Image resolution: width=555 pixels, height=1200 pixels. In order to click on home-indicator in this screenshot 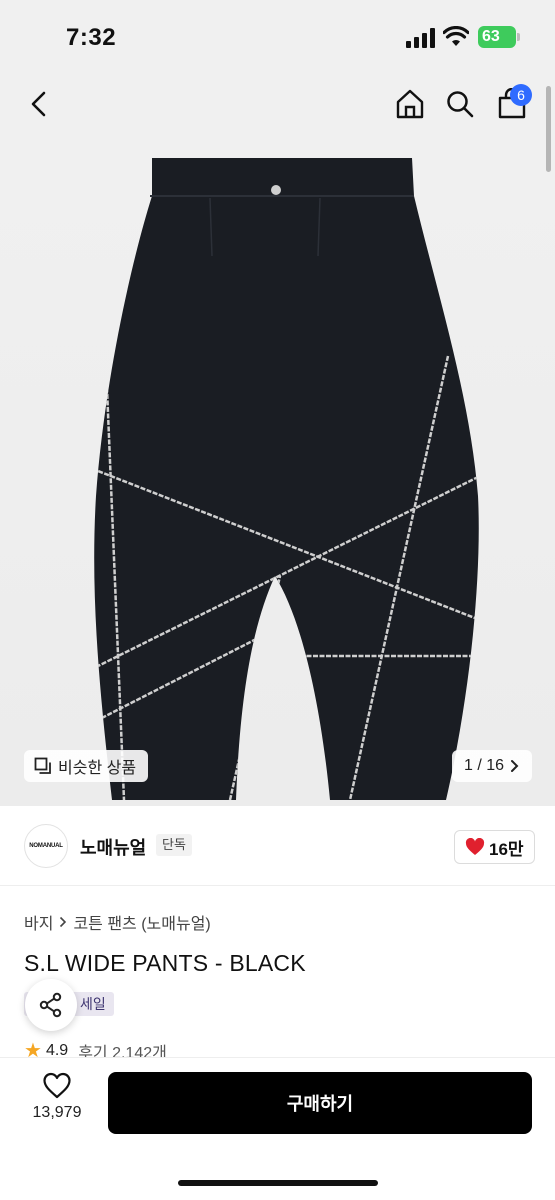, I will do `click(278, 1183)`.